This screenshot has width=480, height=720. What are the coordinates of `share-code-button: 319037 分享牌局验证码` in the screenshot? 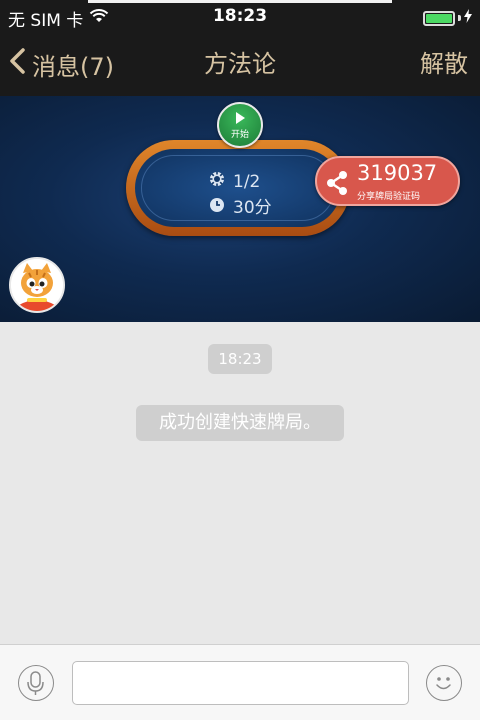 It's located at (387, 181).